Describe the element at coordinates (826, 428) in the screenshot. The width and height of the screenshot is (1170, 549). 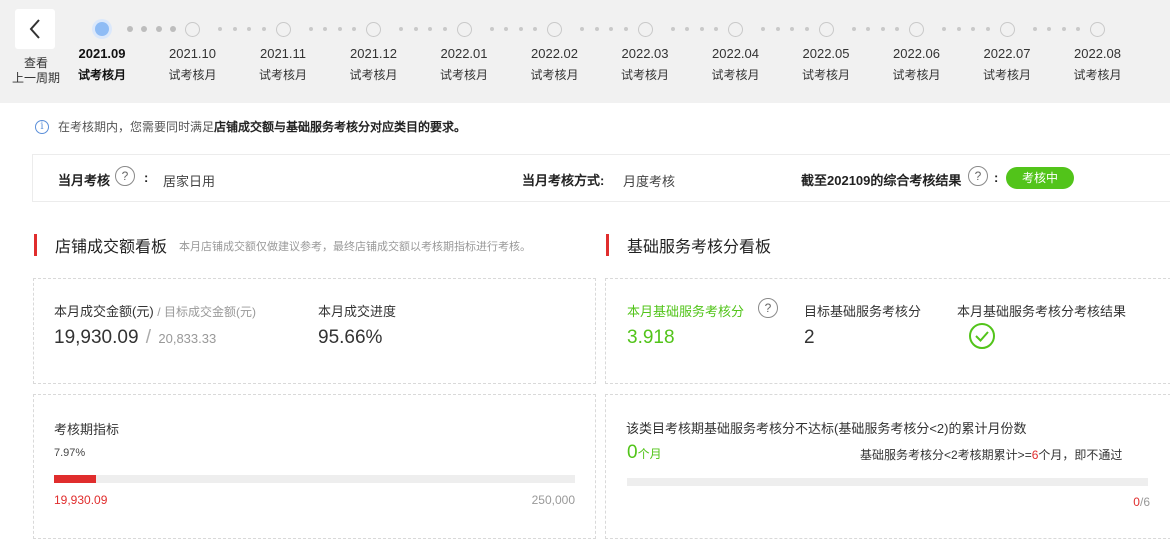
I see `fail-months-label: 该类目考核期基础服务考核分不达标(基础服务考核分<2)的累计月份数` at that location.